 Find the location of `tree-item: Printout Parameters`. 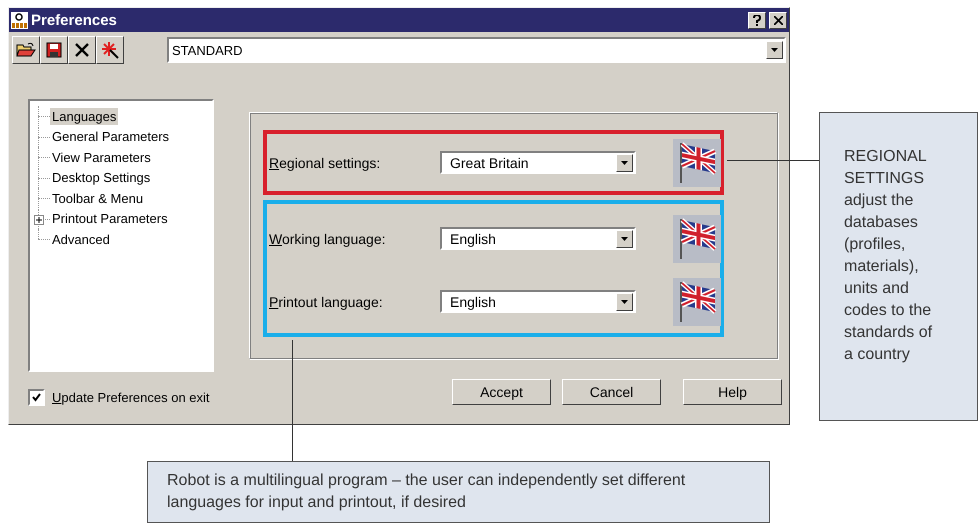

tree-item: Printout Parameters is located at coordinates (110, 219).